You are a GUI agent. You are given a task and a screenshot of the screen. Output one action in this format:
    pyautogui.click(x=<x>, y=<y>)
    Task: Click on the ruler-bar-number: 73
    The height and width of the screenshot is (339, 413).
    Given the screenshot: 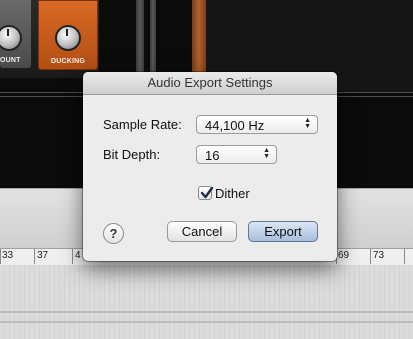 What is the action you would take?
    pyautogui.click(x=379, y=255)
    